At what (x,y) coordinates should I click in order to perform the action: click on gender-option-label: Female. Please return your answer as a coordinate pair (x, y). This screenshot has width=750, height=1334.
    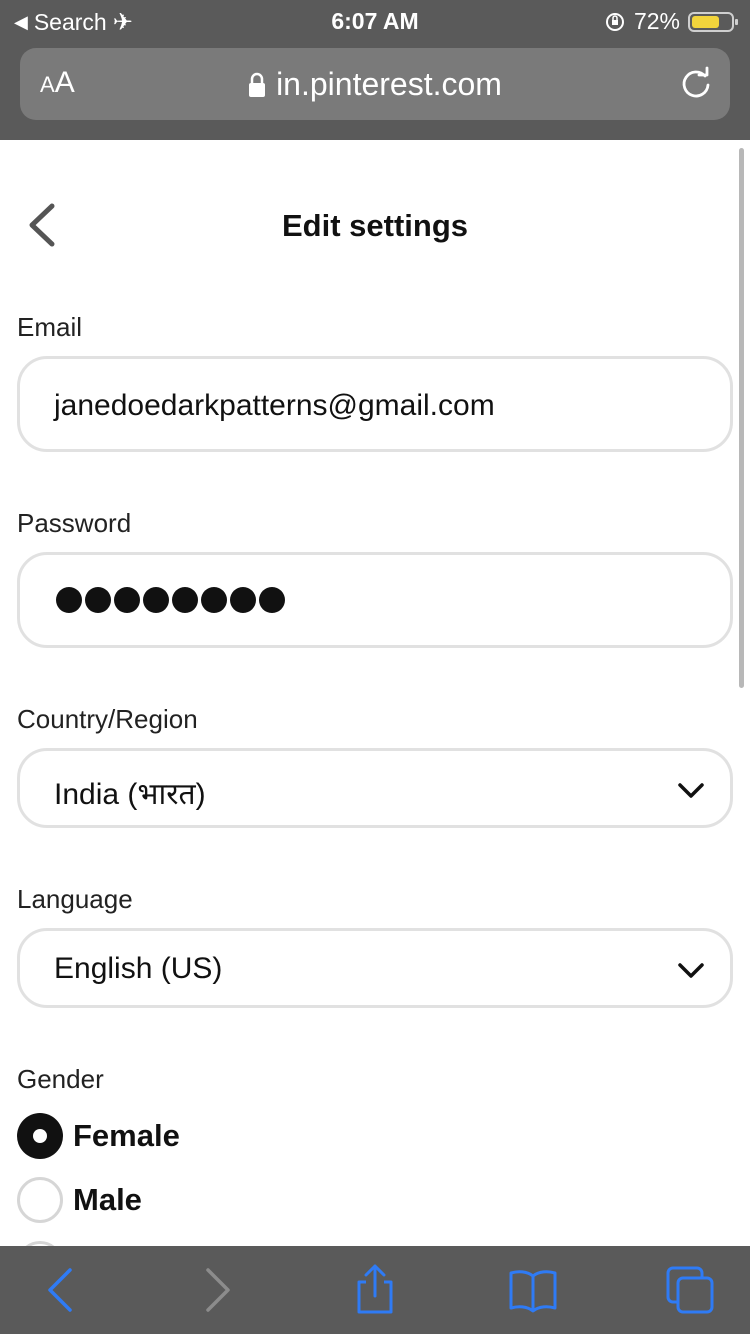
    Looking at the image, I should click on (126, 1135).